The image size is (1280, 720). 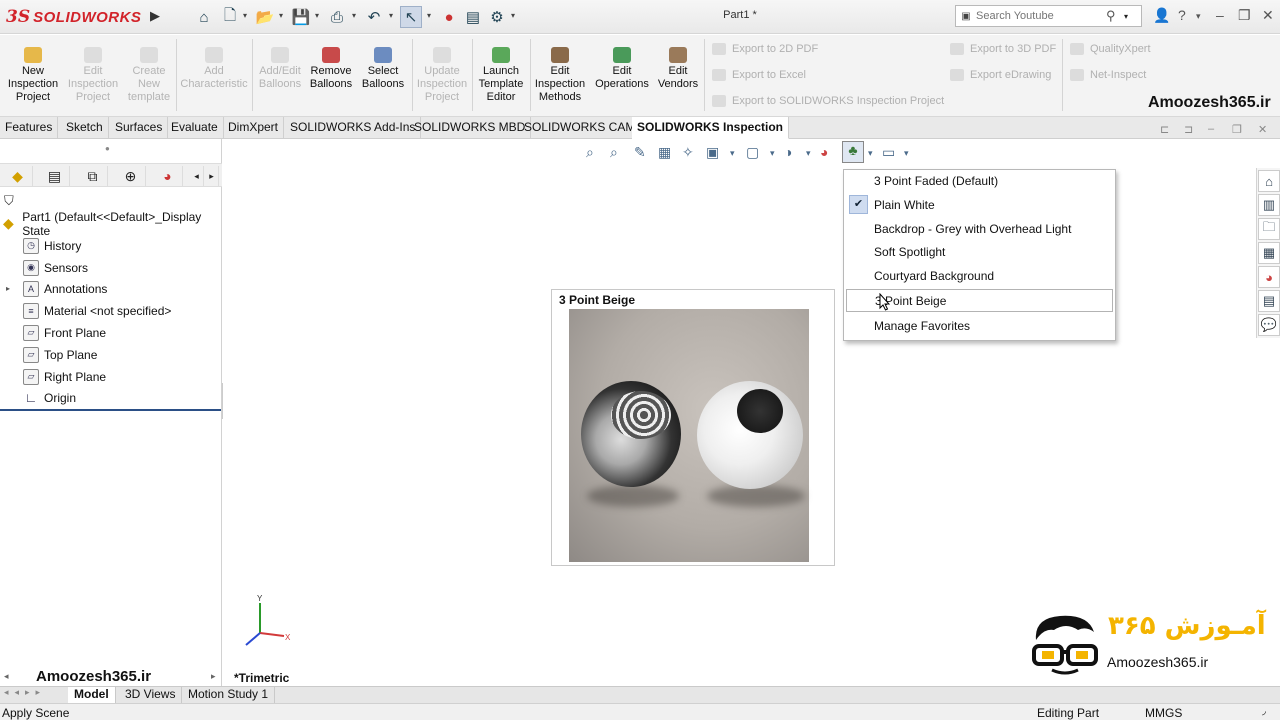 What do you see at coordinates (828, 101) in the screenshot?
I see `export-inspection-project-button: Export to SOLIDWORKS Inspection Project` at bounding box center [828, 101].